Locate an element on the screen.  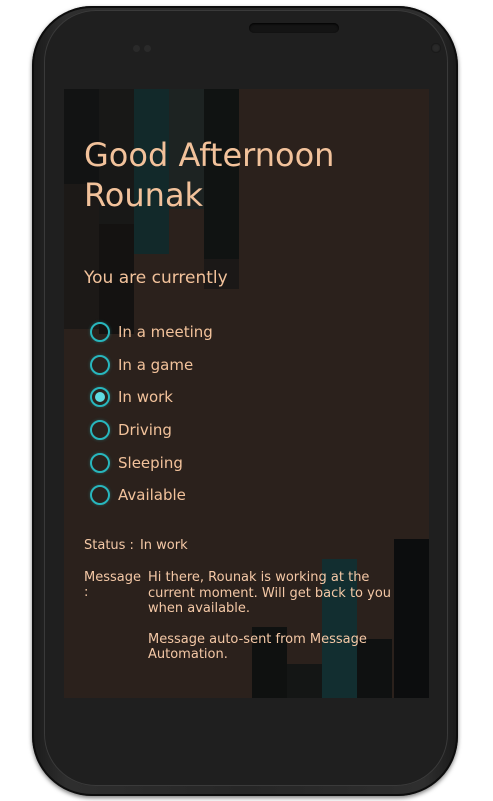
radio-option-game: In a game is located at coordinates (151, 365).